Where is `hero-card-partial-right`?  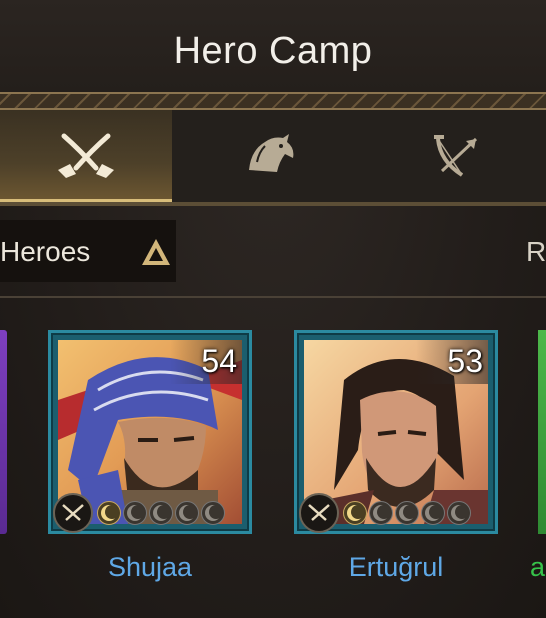 hero-card-partial-right is located at coordinates (542, 432).